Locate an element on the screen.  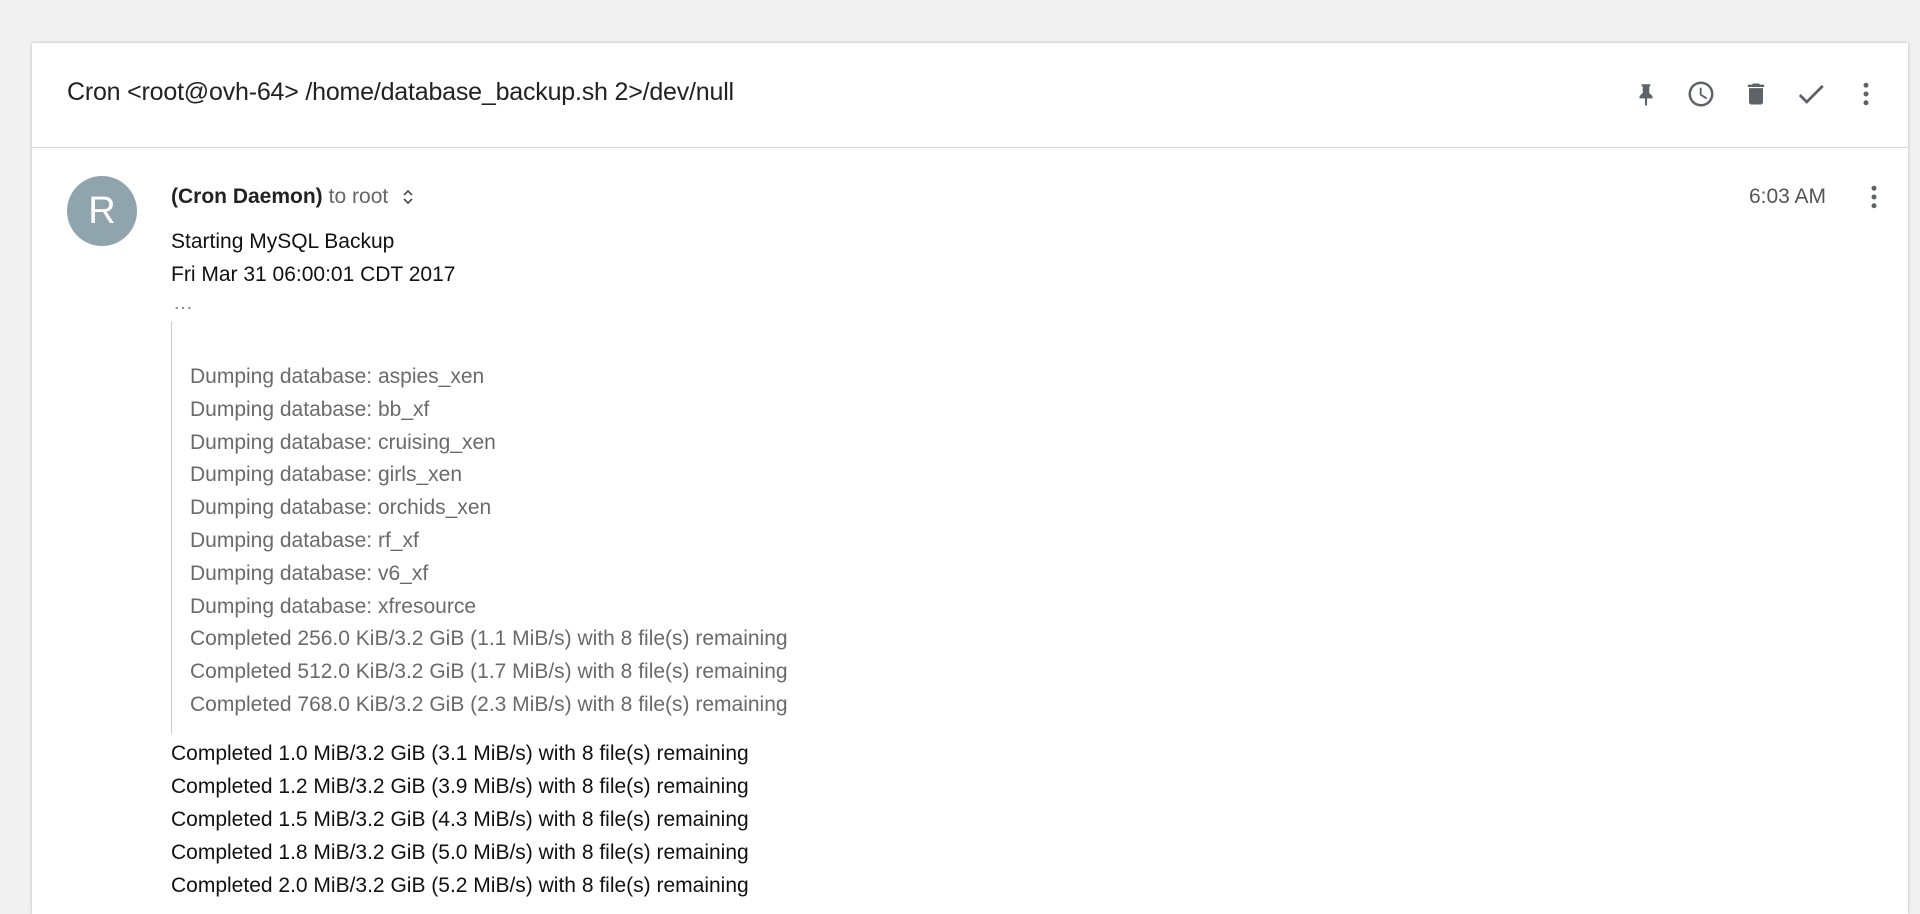
expand-details-button is located at coordinates (408, 197).